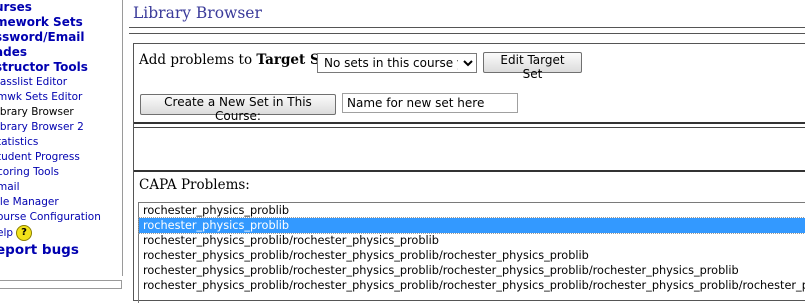  What do you see at coordinates (7, 233) in the screenshot?
I see `nav-help-label: elp` at bounding box center [7, 233].